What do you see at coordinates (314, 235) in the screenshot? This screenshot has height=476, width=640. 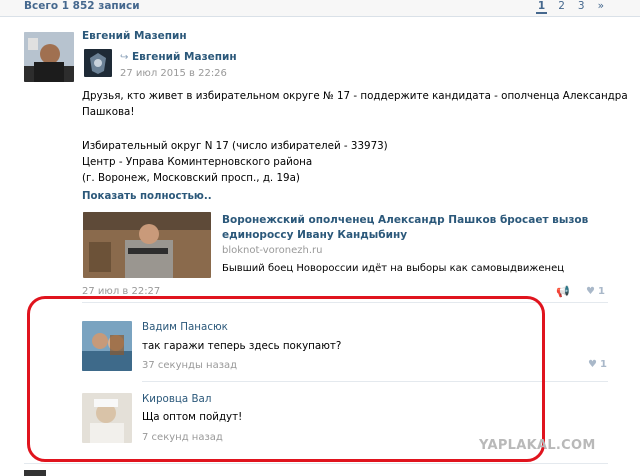 I see `link-title-line-2: единороссу Ивану Кандыбину` at bounding box center [314, 235].